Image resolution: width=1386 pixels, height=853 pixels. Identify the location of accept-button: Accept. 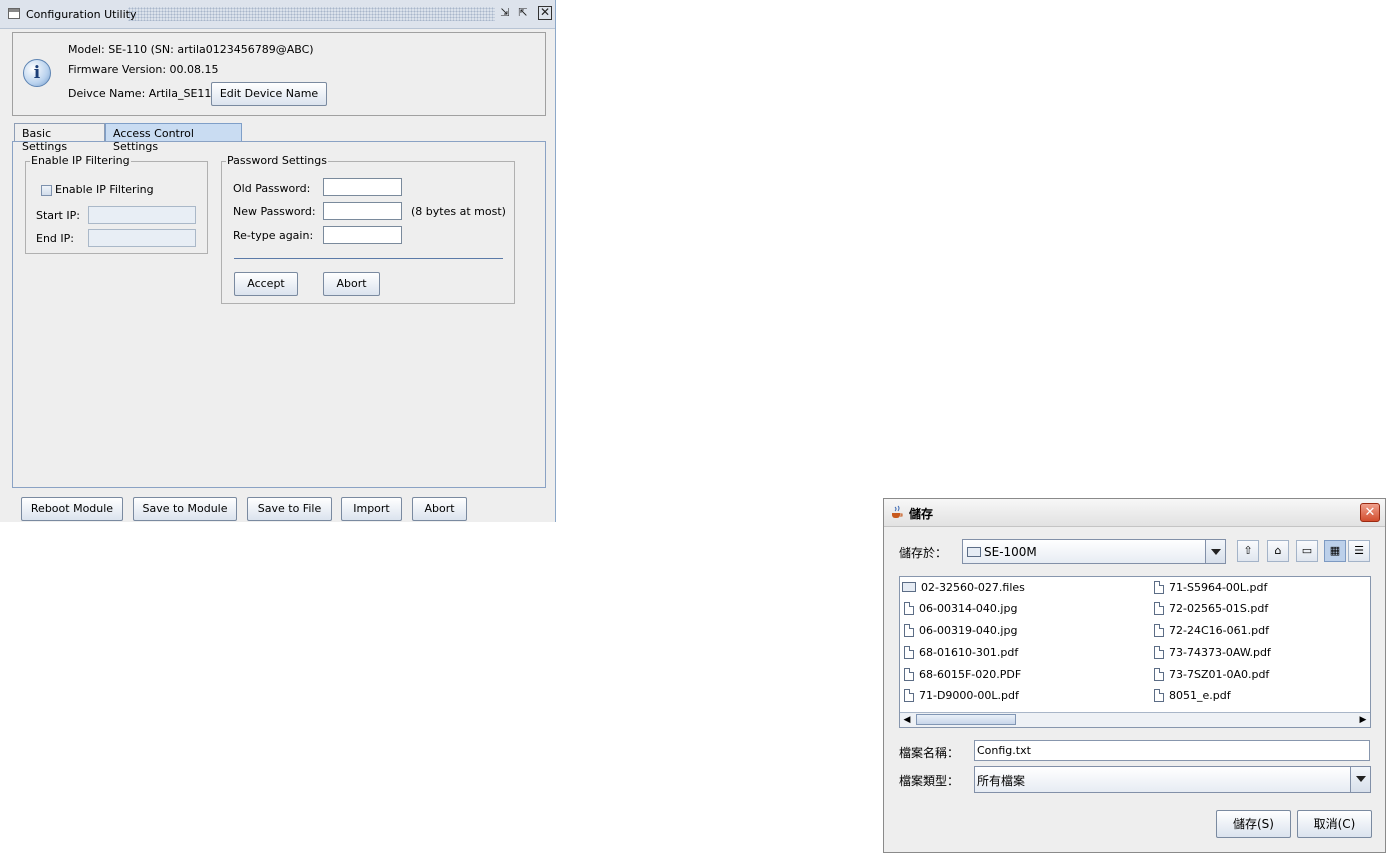
(266, 284).